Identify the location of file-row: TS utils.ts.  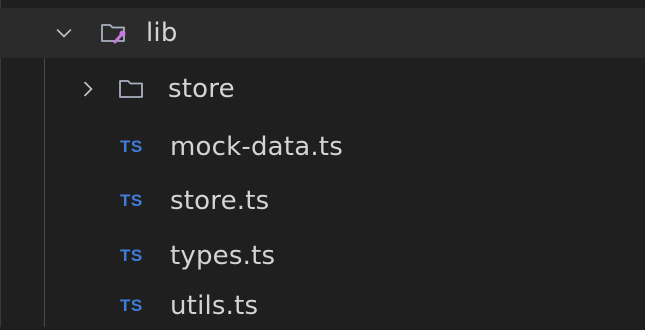
(322, 306).